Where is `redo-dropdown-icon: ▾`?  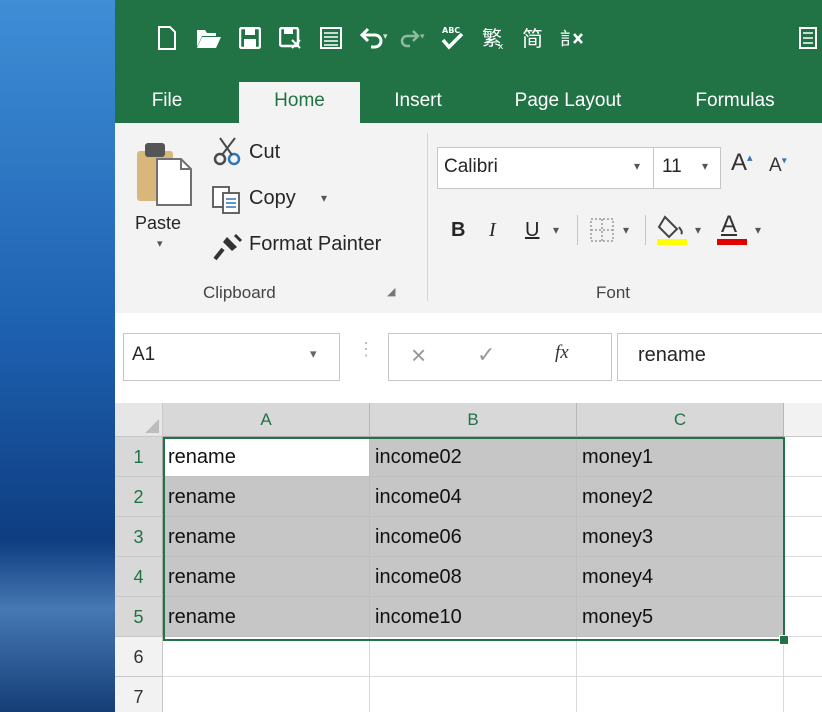
redo-dropdown-icon: ▾ is located at coordinates (422, 37).